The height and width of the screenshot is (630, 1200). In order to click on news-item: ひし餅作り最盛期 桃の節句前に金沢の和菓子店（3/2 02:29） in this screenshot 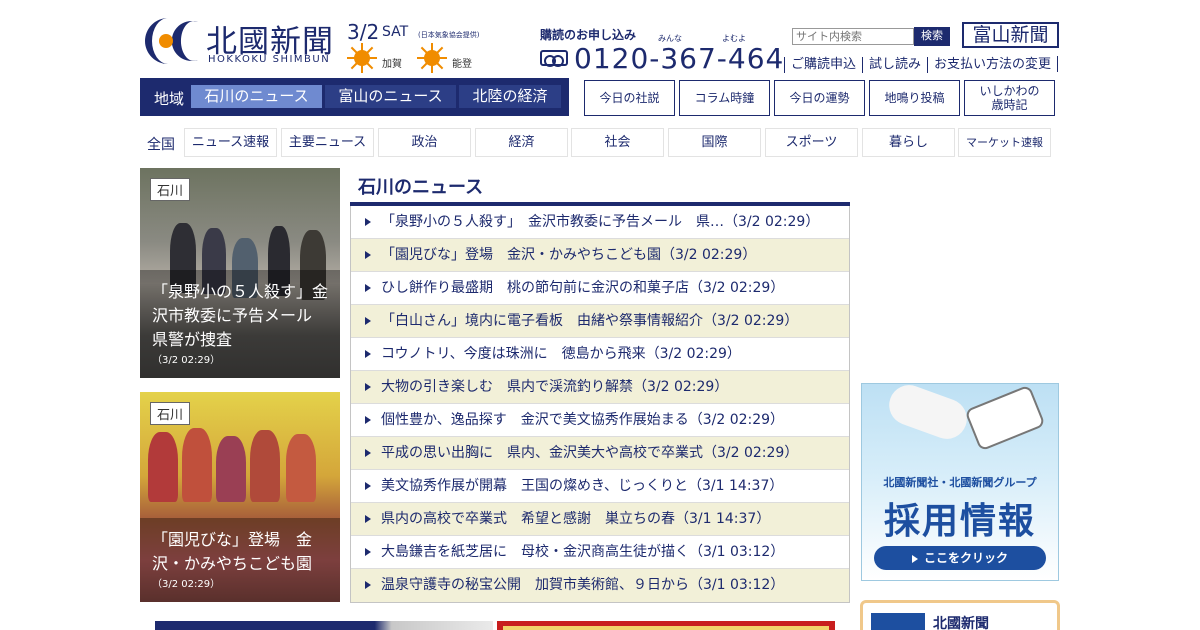, I will do `click(600, 288)`.